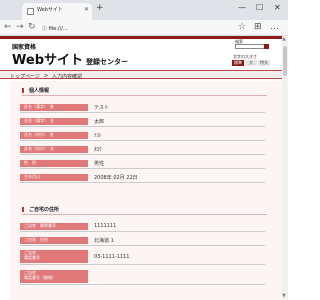 Image resolution: width=320 pixels, height=300 pixels. Describe the element at coordinates (54, 276) in the screenshot. I see `field-label: ご自宅 電話番号（携帯）` at that location.